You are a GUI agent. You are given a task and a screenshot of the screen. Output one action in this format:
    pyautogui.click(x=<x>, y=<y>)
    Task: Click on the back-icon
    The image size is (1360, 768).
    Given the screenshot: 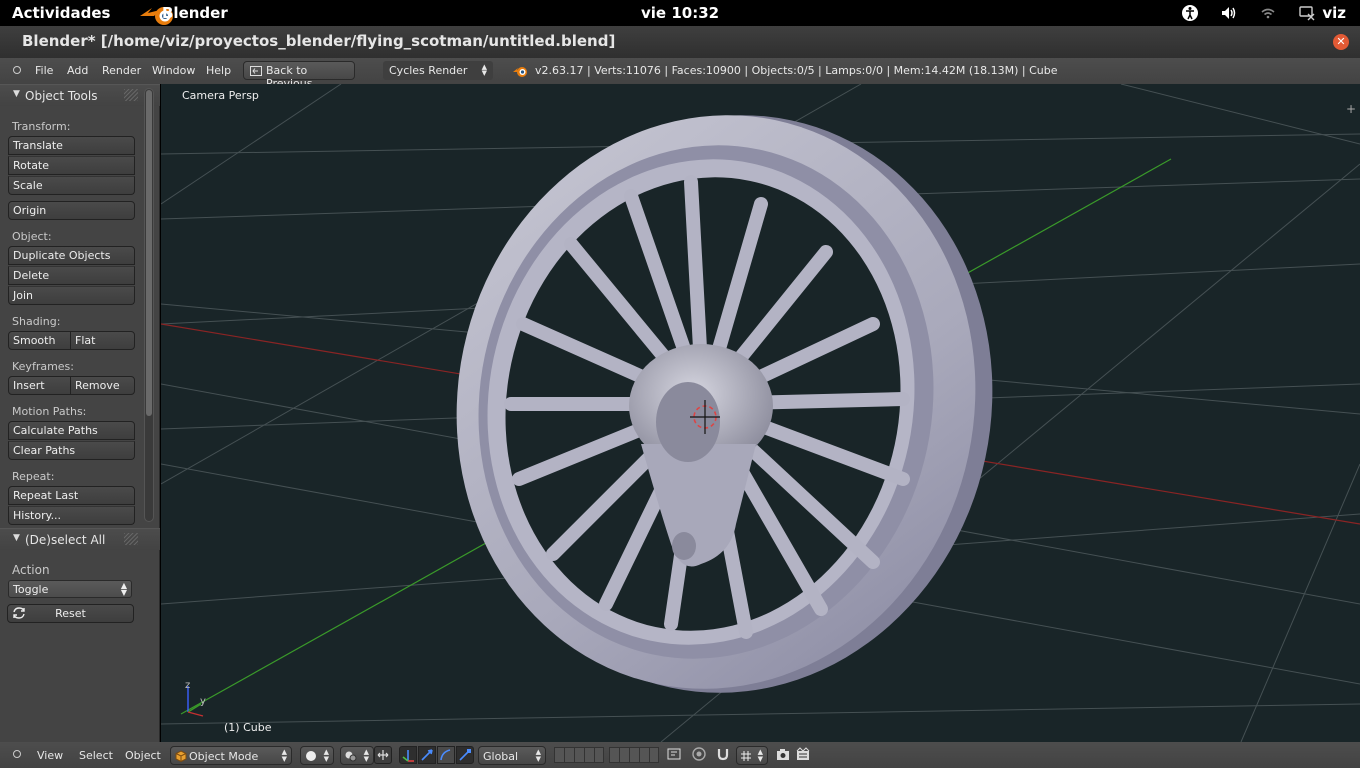 What is the action you would take?
    pyautogui.click(x=256, y=71)
    